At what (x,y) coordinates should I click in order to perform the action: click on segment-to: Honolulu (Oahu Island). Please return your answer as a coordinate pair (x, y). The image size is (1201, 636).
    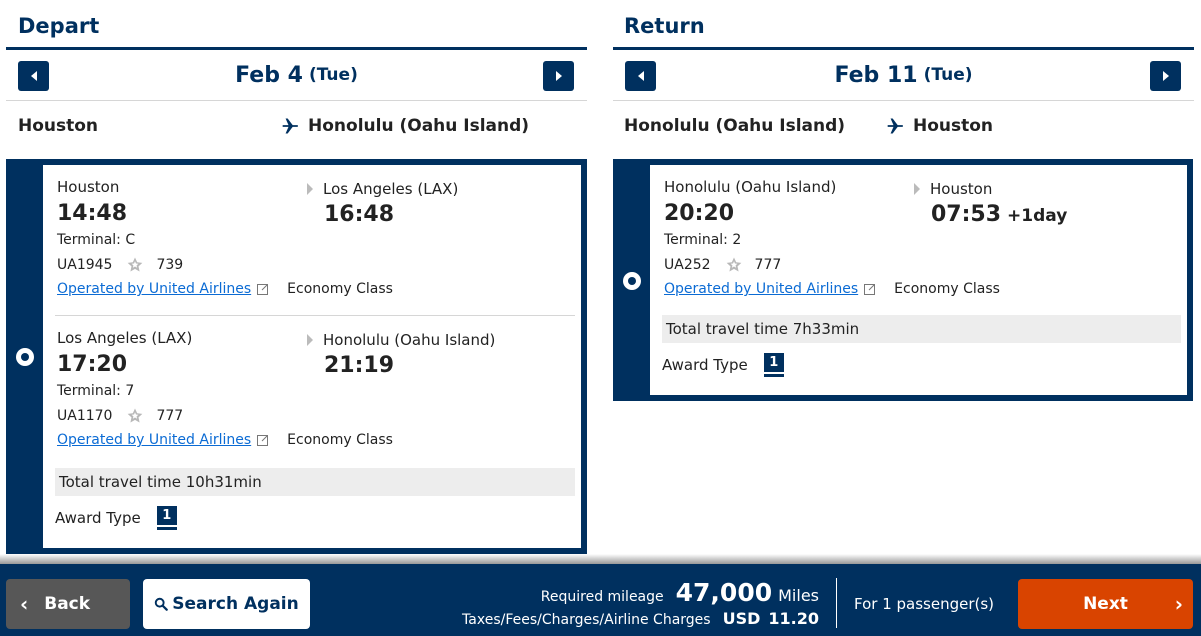
    Looking at the image, I should click on (401, 340).